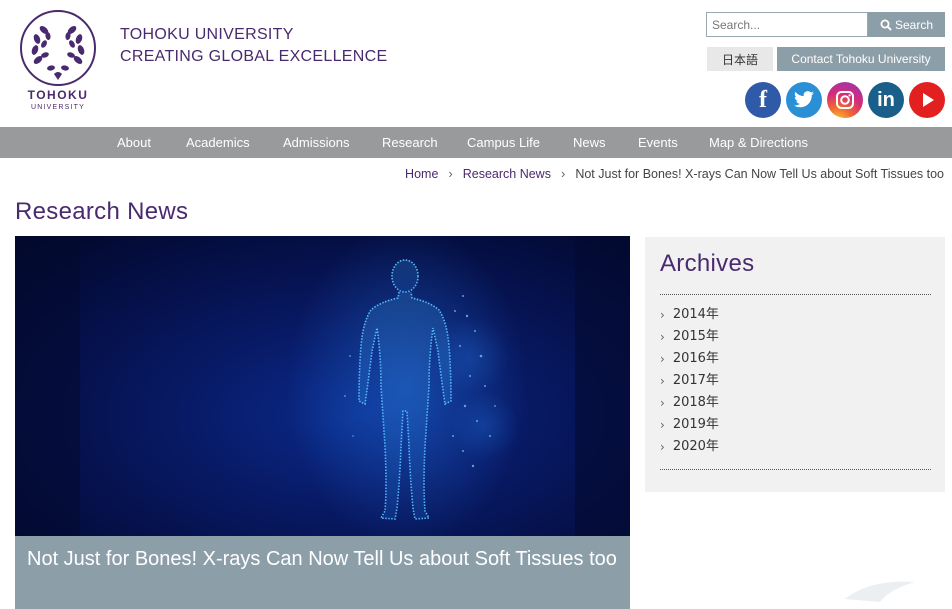 Image resolution: width=952 pixels, height=609 pixels. What do you see at coordinates (254, 56) in the screenshot?
I see `site-title-line2: CREATING GLOBAL EXCELLENCE` at bounding box center [254, 56].